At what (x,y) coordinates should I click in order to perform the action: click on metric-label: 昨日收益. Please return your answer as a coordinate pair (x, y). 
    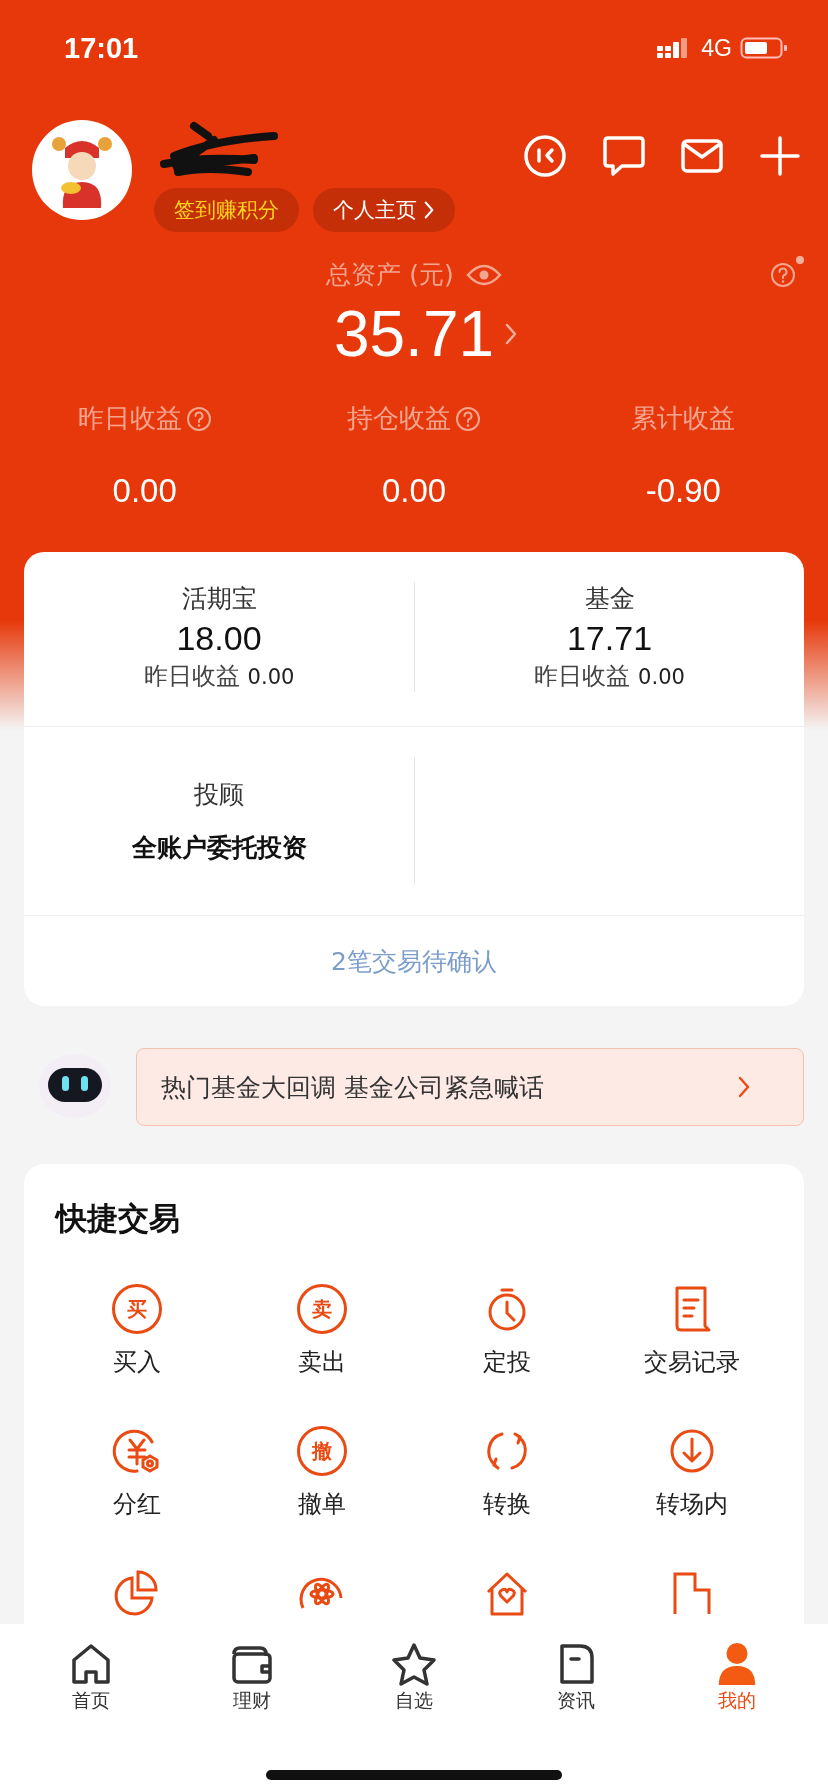
    Looking at the image, I should click on (129, 418).